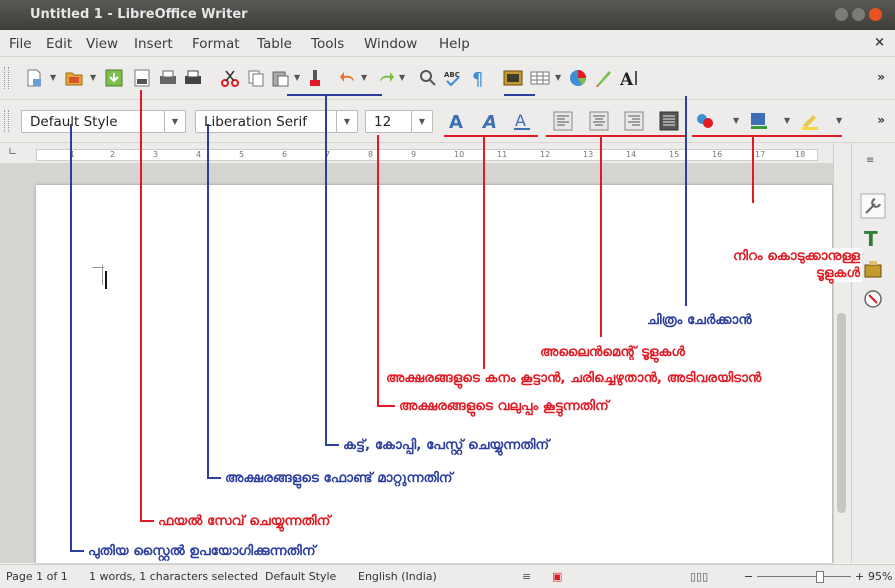 This screenshot has width=895, height=588. What do you see at coordinates (870, 160) in the screenshot?
I see `sidebar-menu-icon: ≡` at bounding box center [870, 160].